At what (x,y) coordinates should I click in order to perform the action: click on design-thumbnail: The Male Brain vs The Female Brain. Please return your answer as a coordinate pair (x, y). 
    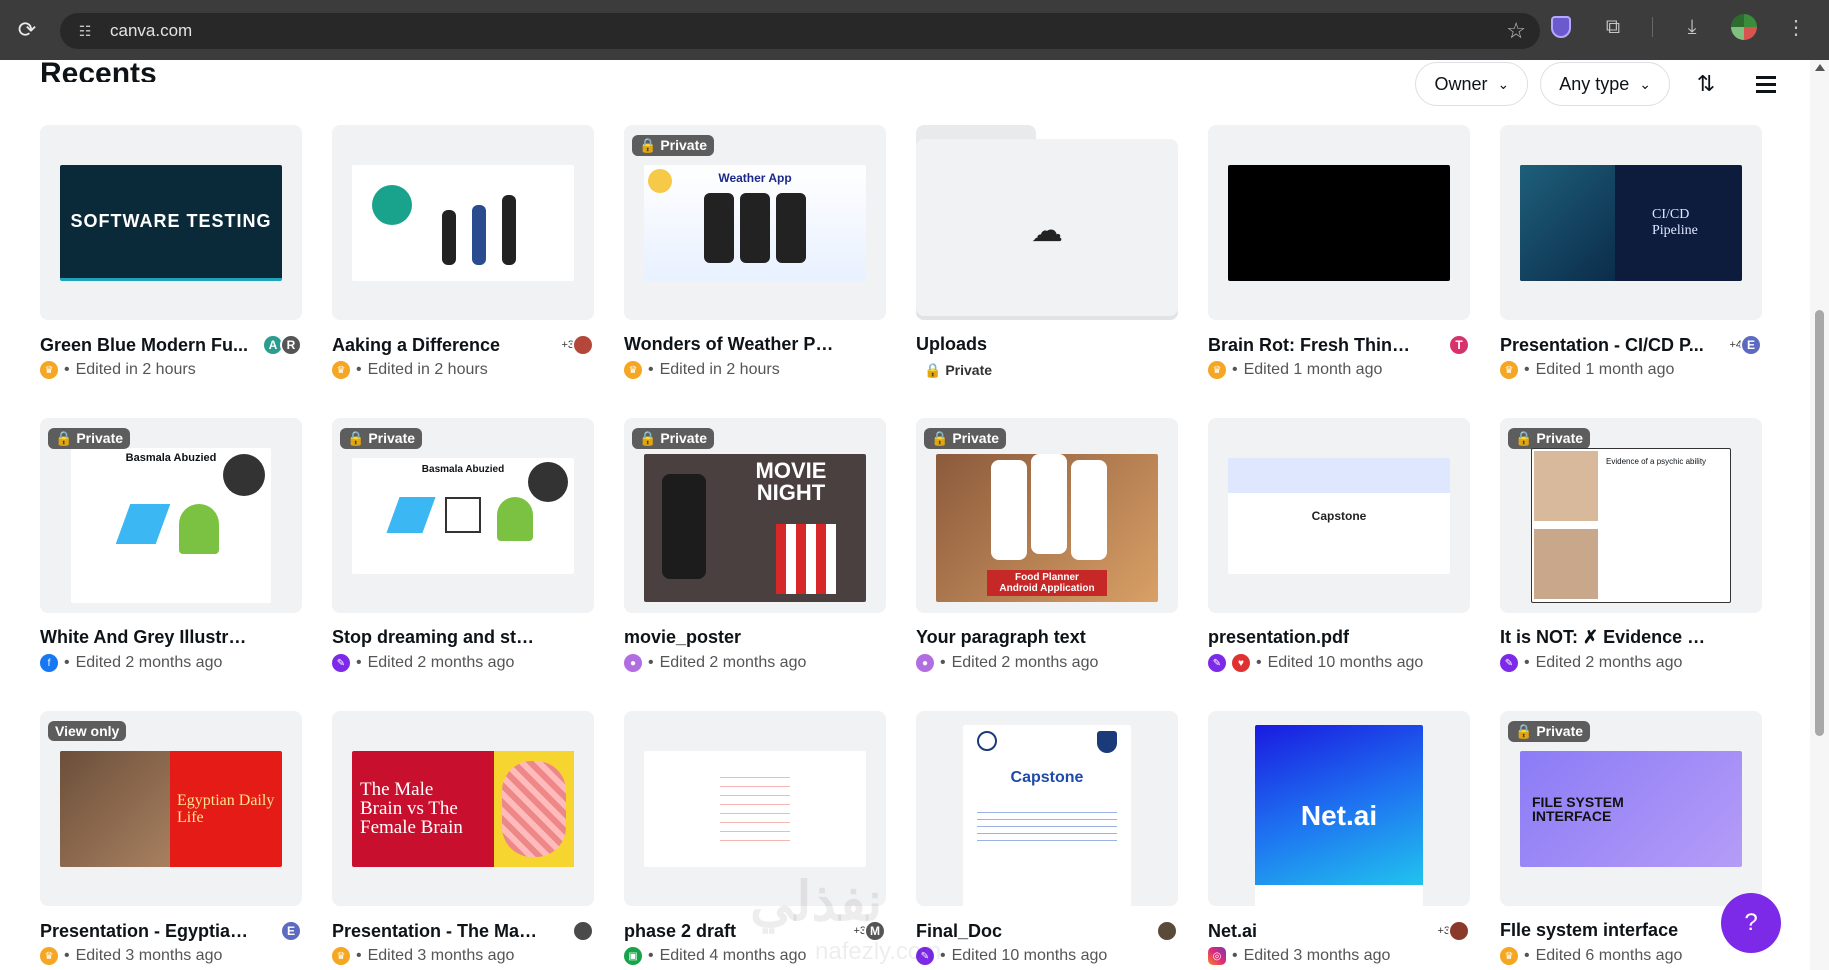
    Looking at the image, I should click on (463, 808).